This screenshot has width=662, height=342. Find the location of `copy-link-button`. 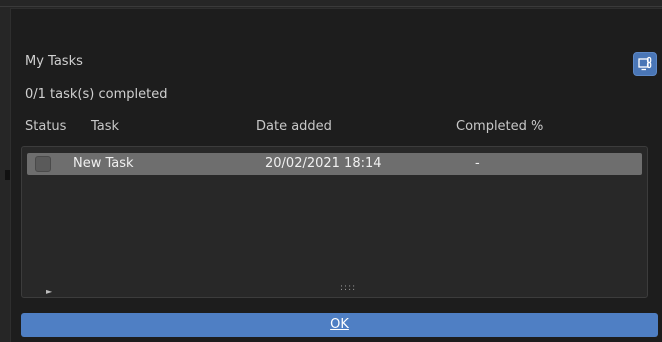

copy-link-button is located at coordinates (645, 64).